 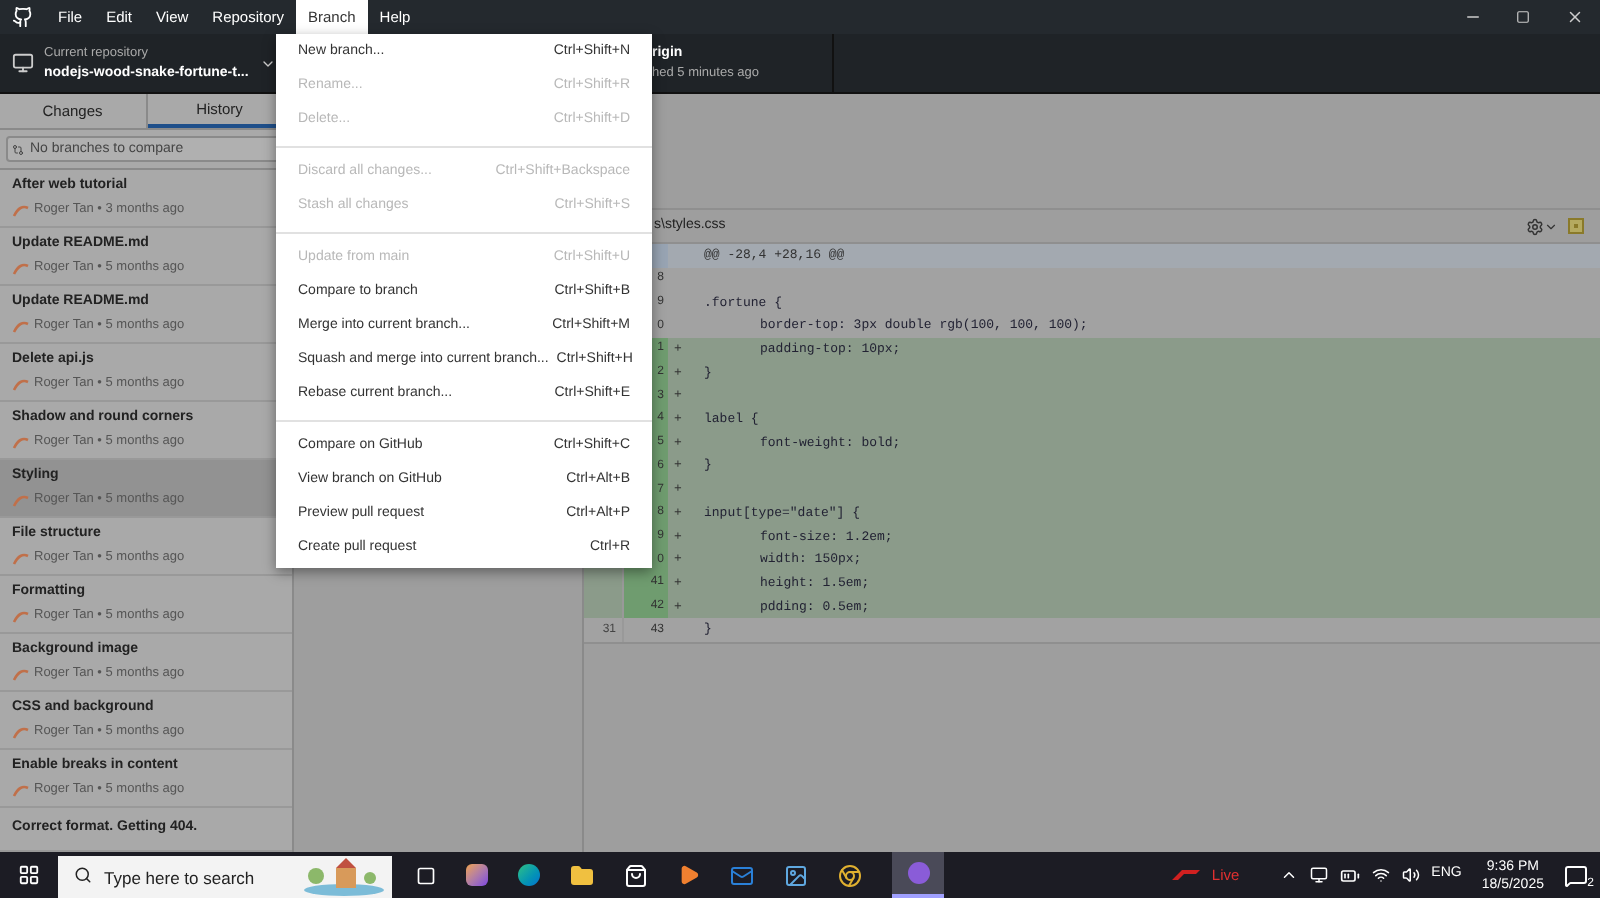 What do you see at coordinates (29, 875) in the screenshot?
I see `start-icon` at bounding box center [29, 875].